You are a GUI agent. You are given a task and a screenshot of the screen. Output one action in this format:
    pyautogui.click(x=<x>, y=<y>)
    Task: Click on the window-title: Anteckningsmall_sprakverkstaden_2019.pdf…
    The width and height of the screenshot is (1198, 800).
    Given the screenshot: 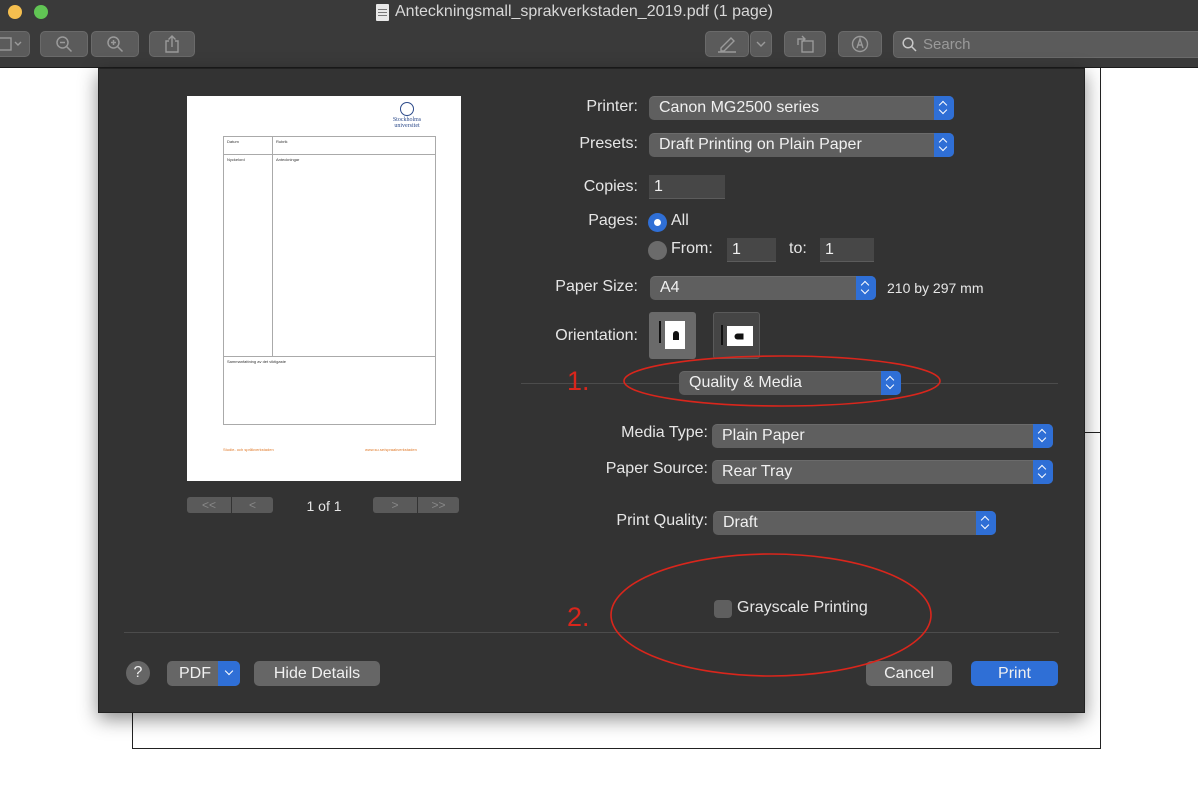 What is the action you would take?
    pyautogui.click(x=574, y=12)
    